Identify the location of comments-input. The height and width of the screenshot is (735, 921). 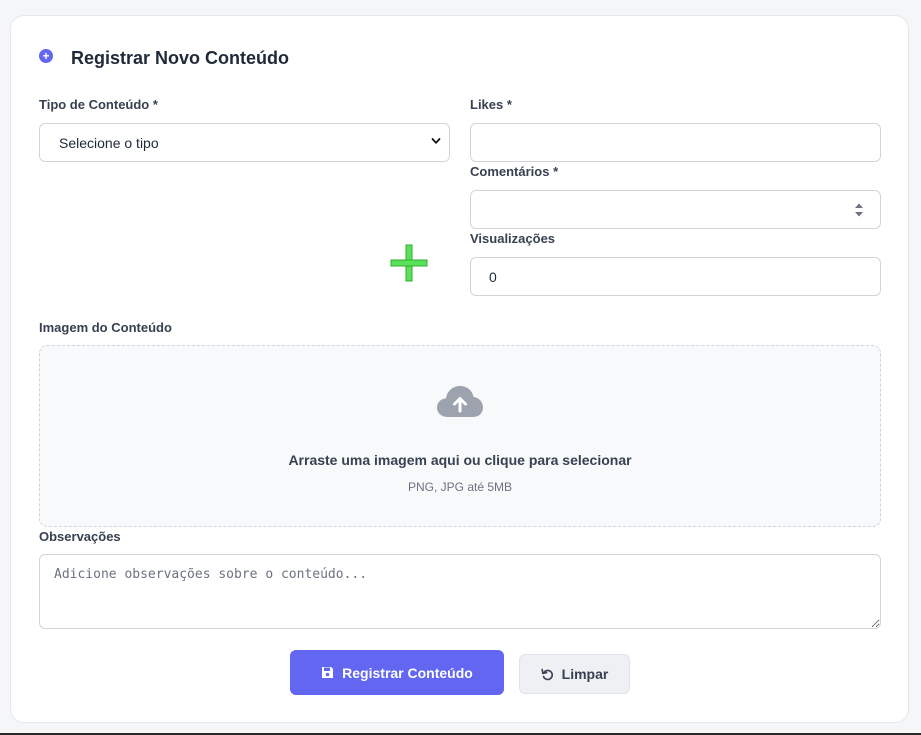
(675, 209).